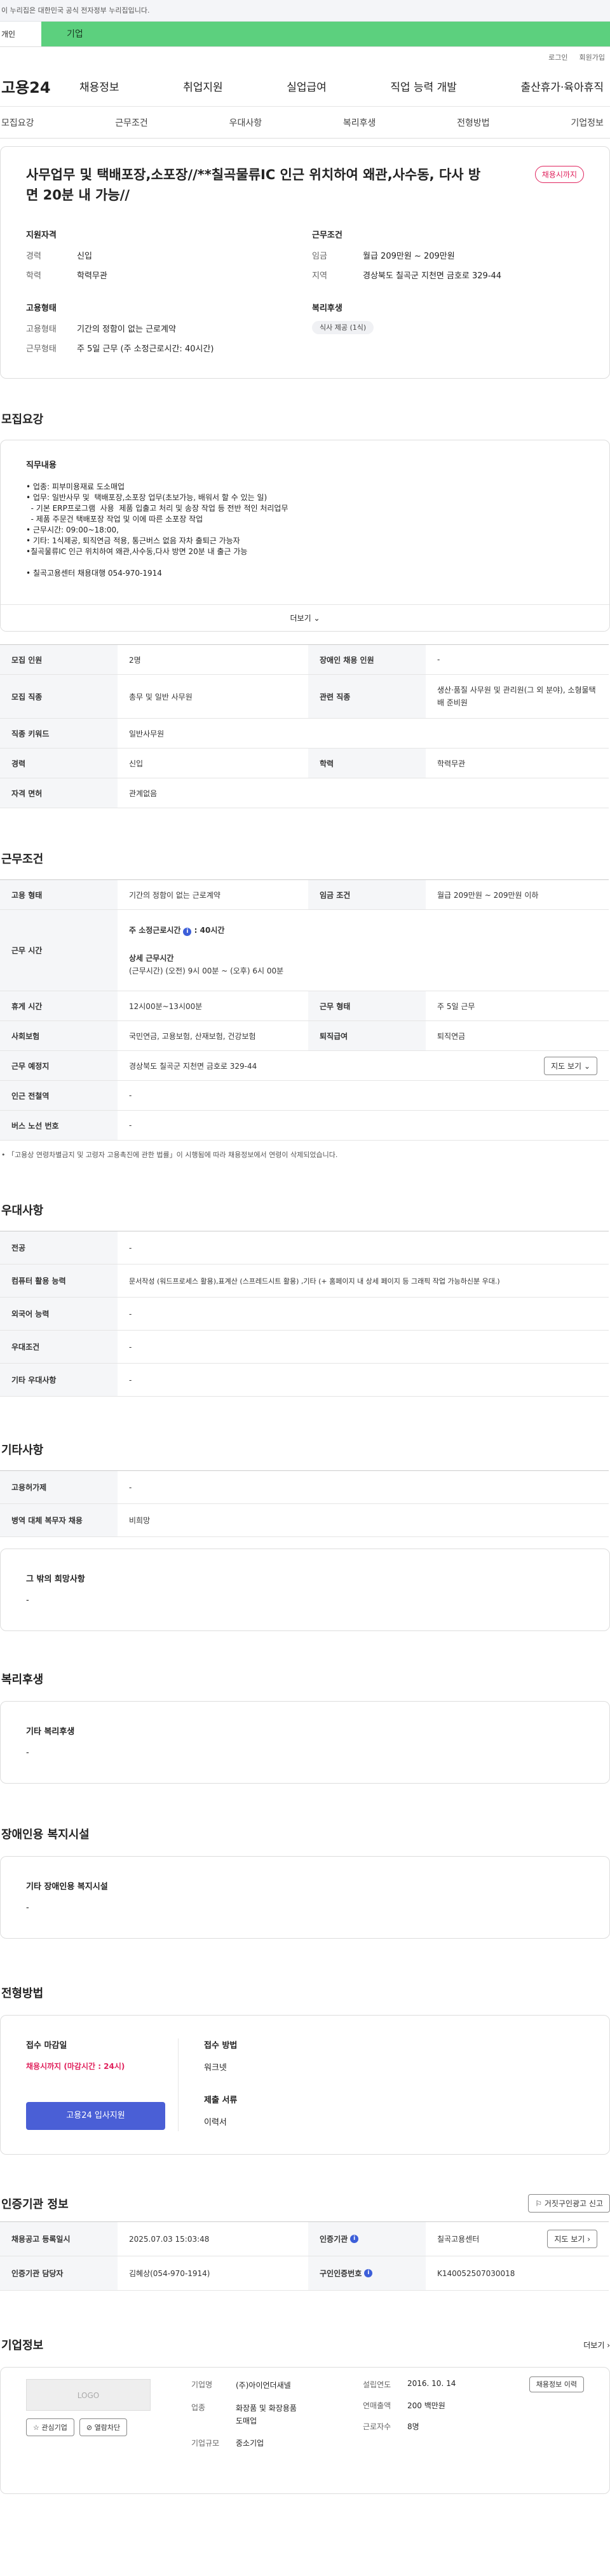 This screenshot has width=610, height=2576. What do you see at coordinates (114, 519) in the screenshot?
I see `duty-line: - 제품 주문건 택배포장 작업 및 이에 따른 소포장 작업` at bounding box center [114, 519].